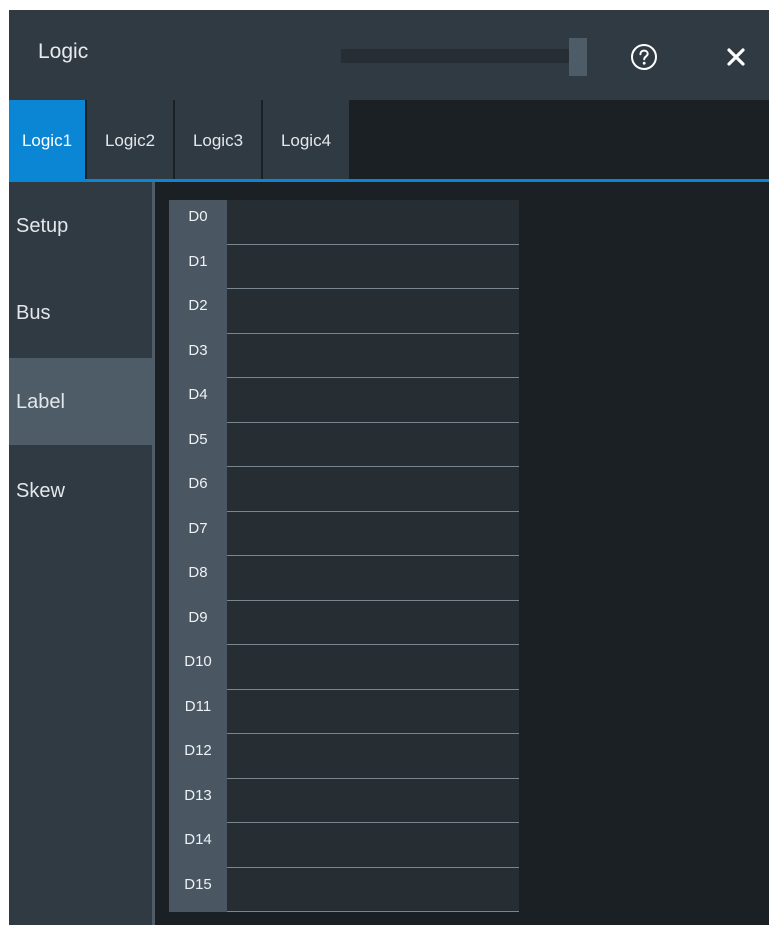  Describe the element at coordinates (63, 51) in the screenshot. I see `dialog-title: Logic` at that location.